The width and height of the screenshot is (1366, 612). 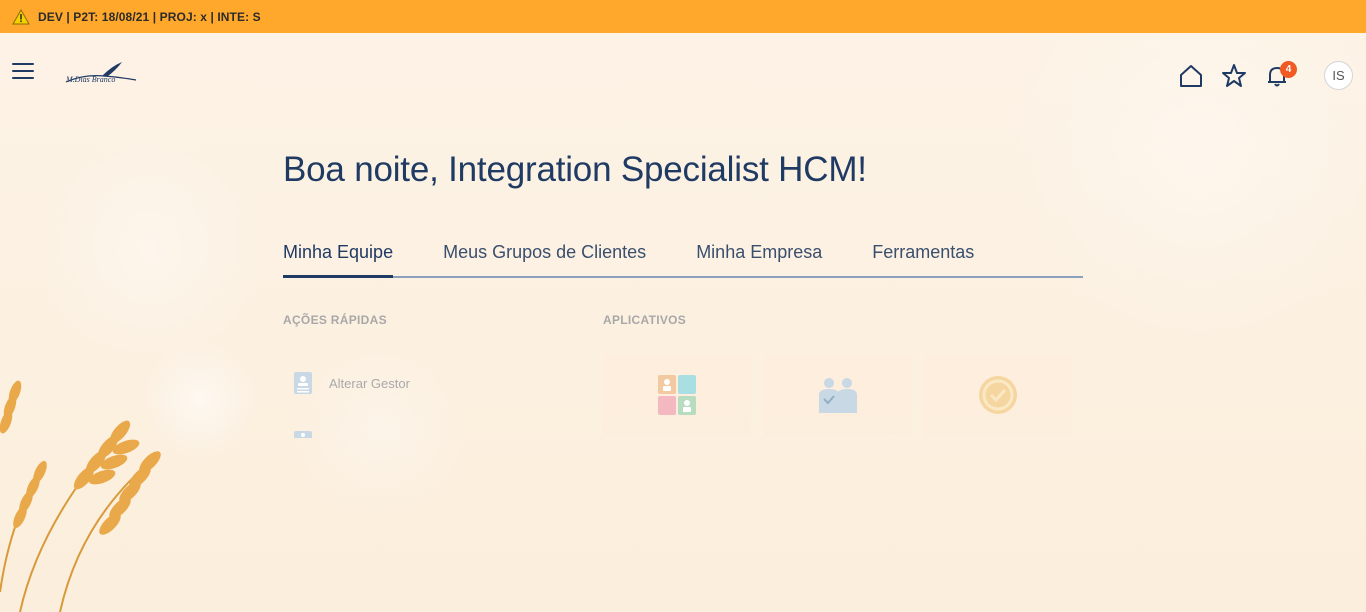 I want to click on quick-action-label: Alterar Gestor, so click(x=369, y=383).